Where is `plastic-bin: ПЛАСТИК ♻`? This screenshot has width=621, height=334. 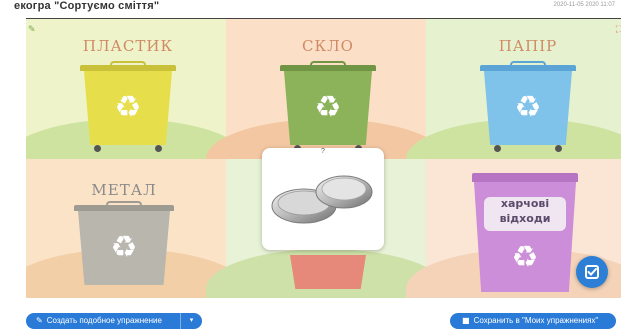 plastic-bin: ПЛАСТИК ♻ is located at coordinates (128, 94).